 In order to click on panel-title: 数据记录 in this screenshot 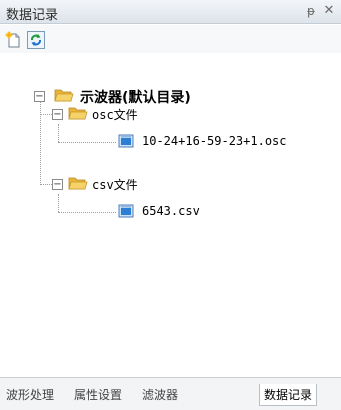, I will do `click(32, 15)`.